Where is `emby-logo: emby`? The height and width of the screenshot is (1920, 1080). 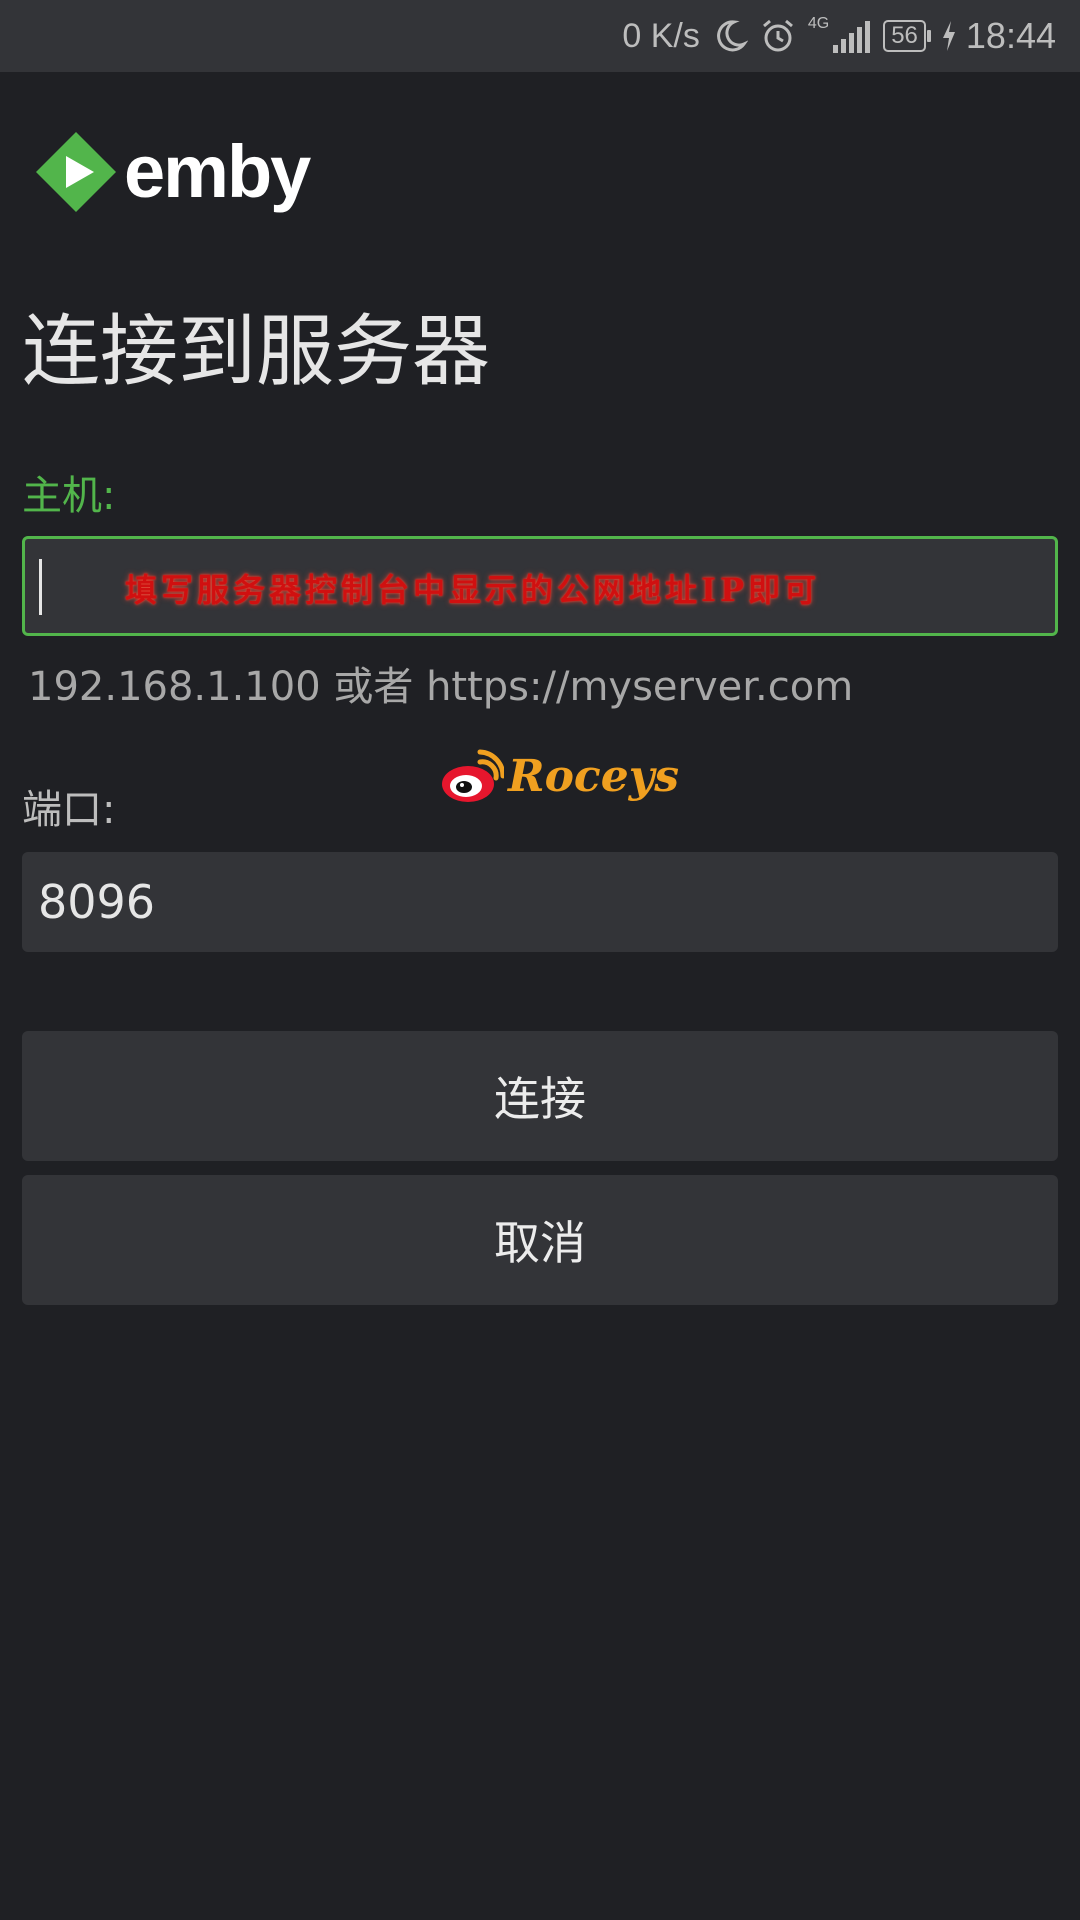
emby-logo: emby is located at coordinates (172, 172).